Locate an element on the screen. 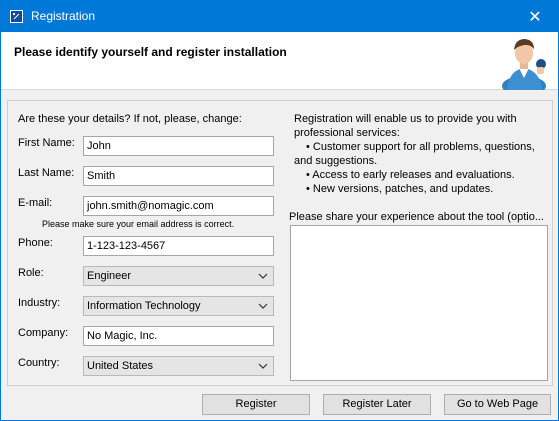 This screenshot has width=559, height=421. close-icon: ✕ is located at coordinates (535, 16).